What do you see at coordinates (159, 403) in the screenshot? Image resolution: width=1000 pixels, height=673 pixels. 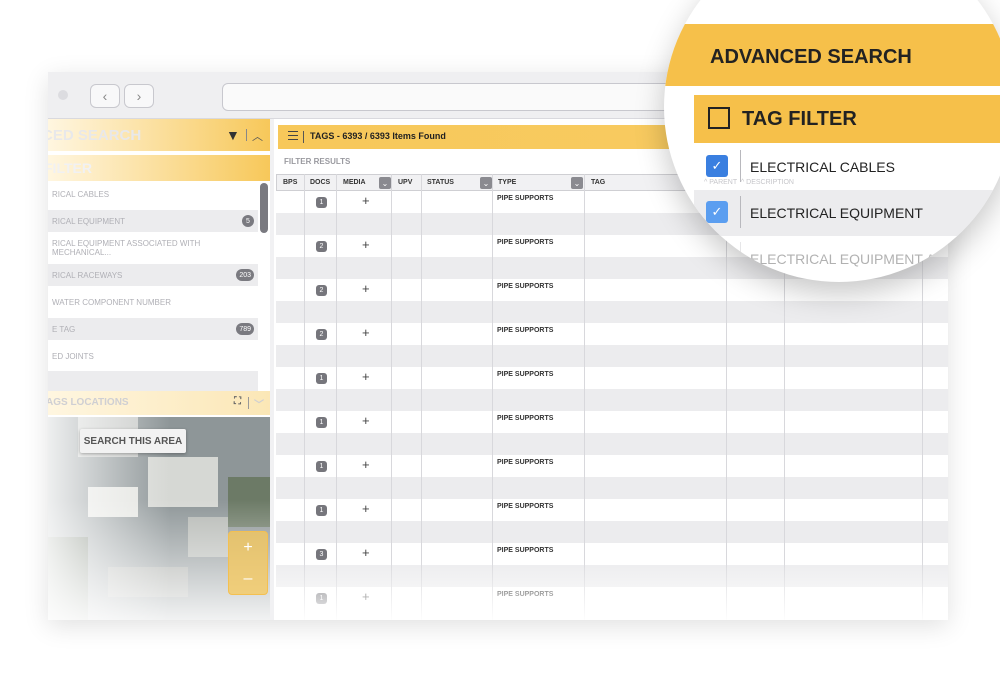 I see `tag-locations-header: AGS LOCATIONS ⛶ ﹀` at bounding box center [159, 403].